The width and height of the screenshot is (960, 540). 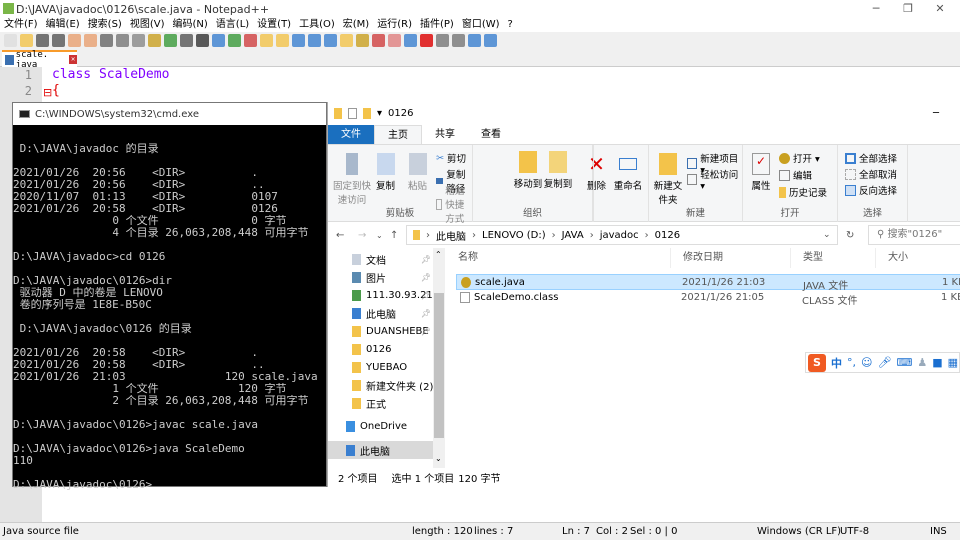 I want to click on nav-scrollbar: ⌃ ⌄, so click(x=439, y=358).